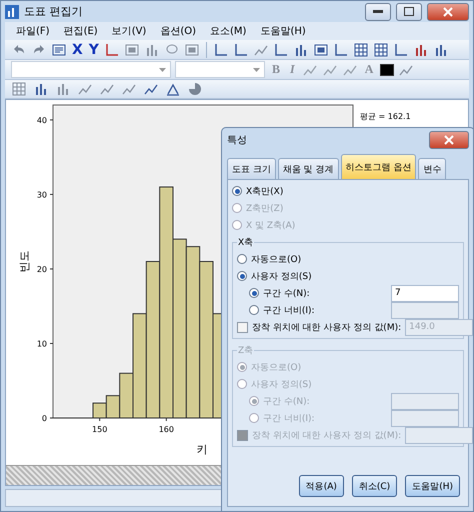  I want to click on group-title: X축, so click(245, 243).